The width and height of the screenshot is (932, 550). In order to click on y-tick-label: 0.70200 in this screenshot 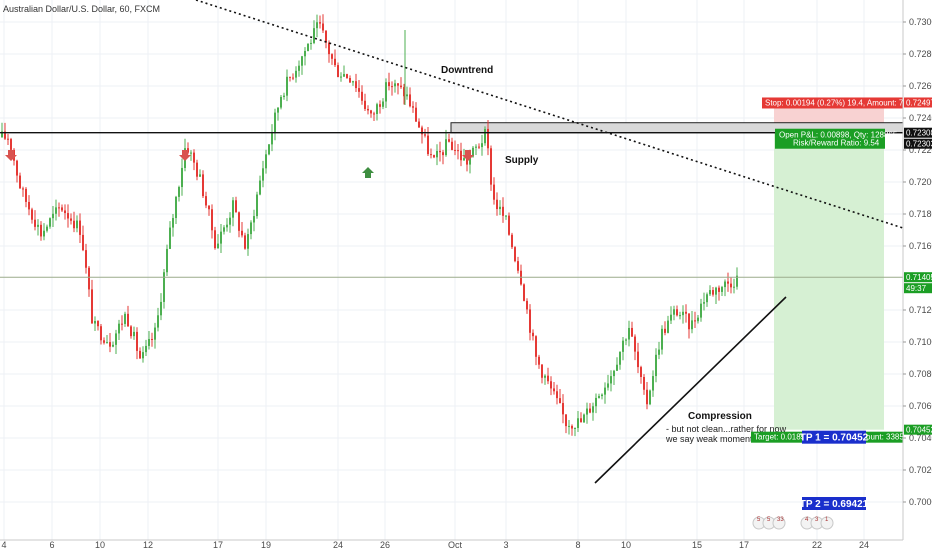, I will do `click(920, 470)`.